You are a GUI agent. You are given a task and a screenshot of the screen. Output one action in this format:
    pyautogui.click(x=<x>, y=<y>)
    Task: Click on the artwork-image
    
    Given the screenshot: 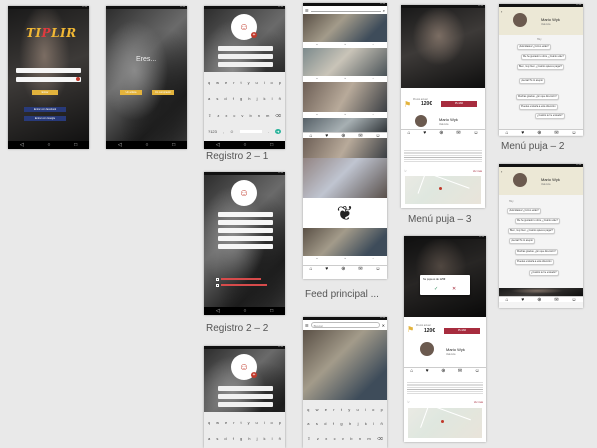 What is the action you would take?
    pyautogui.click(x=443, y=48)
    